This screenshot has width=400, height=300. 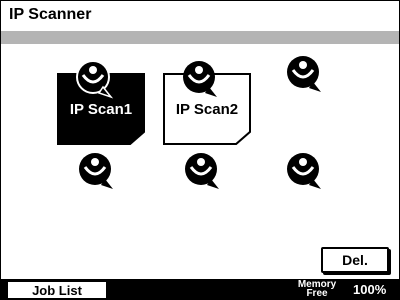 I want to click on scan-destination-label-1: IP Scan1, so click(x=101, y=109).